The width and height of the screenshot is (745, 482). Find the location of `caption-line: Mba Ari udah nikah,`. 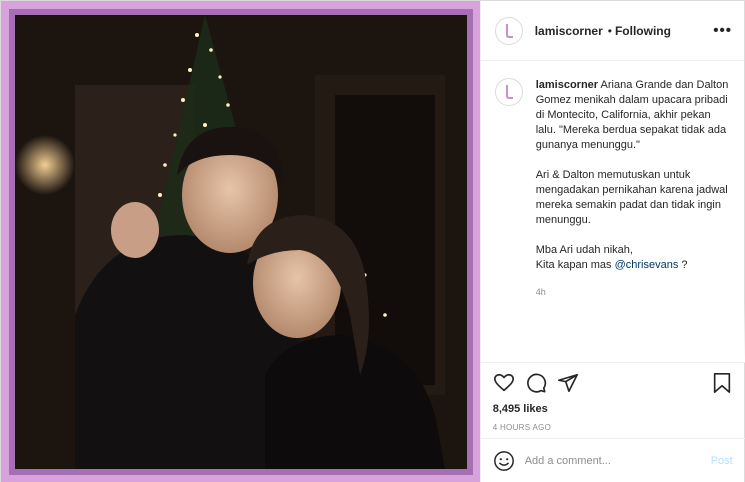

caption-line: Mba Ari udah nikah, is located at coordinates (584, 250).